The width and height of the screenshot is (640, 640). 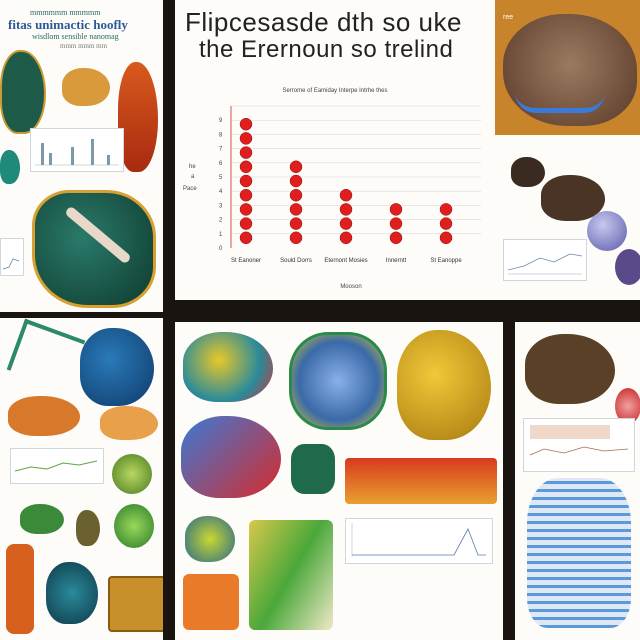 What do you see at coordinates (627, 267) in the screenshot?
I see `purple-sphere-illustration` at bounding box center [627, 267].